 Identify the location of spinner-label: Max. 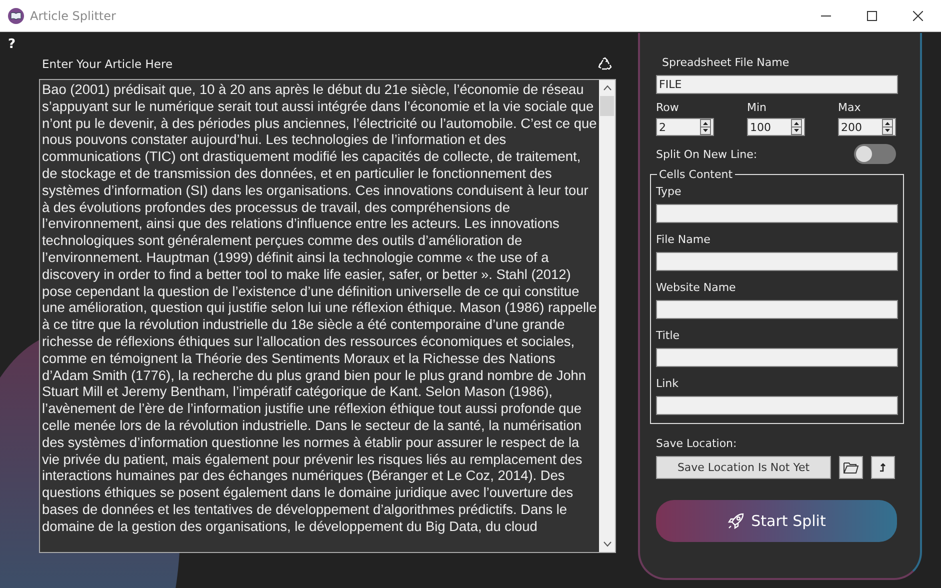
(850, 107).